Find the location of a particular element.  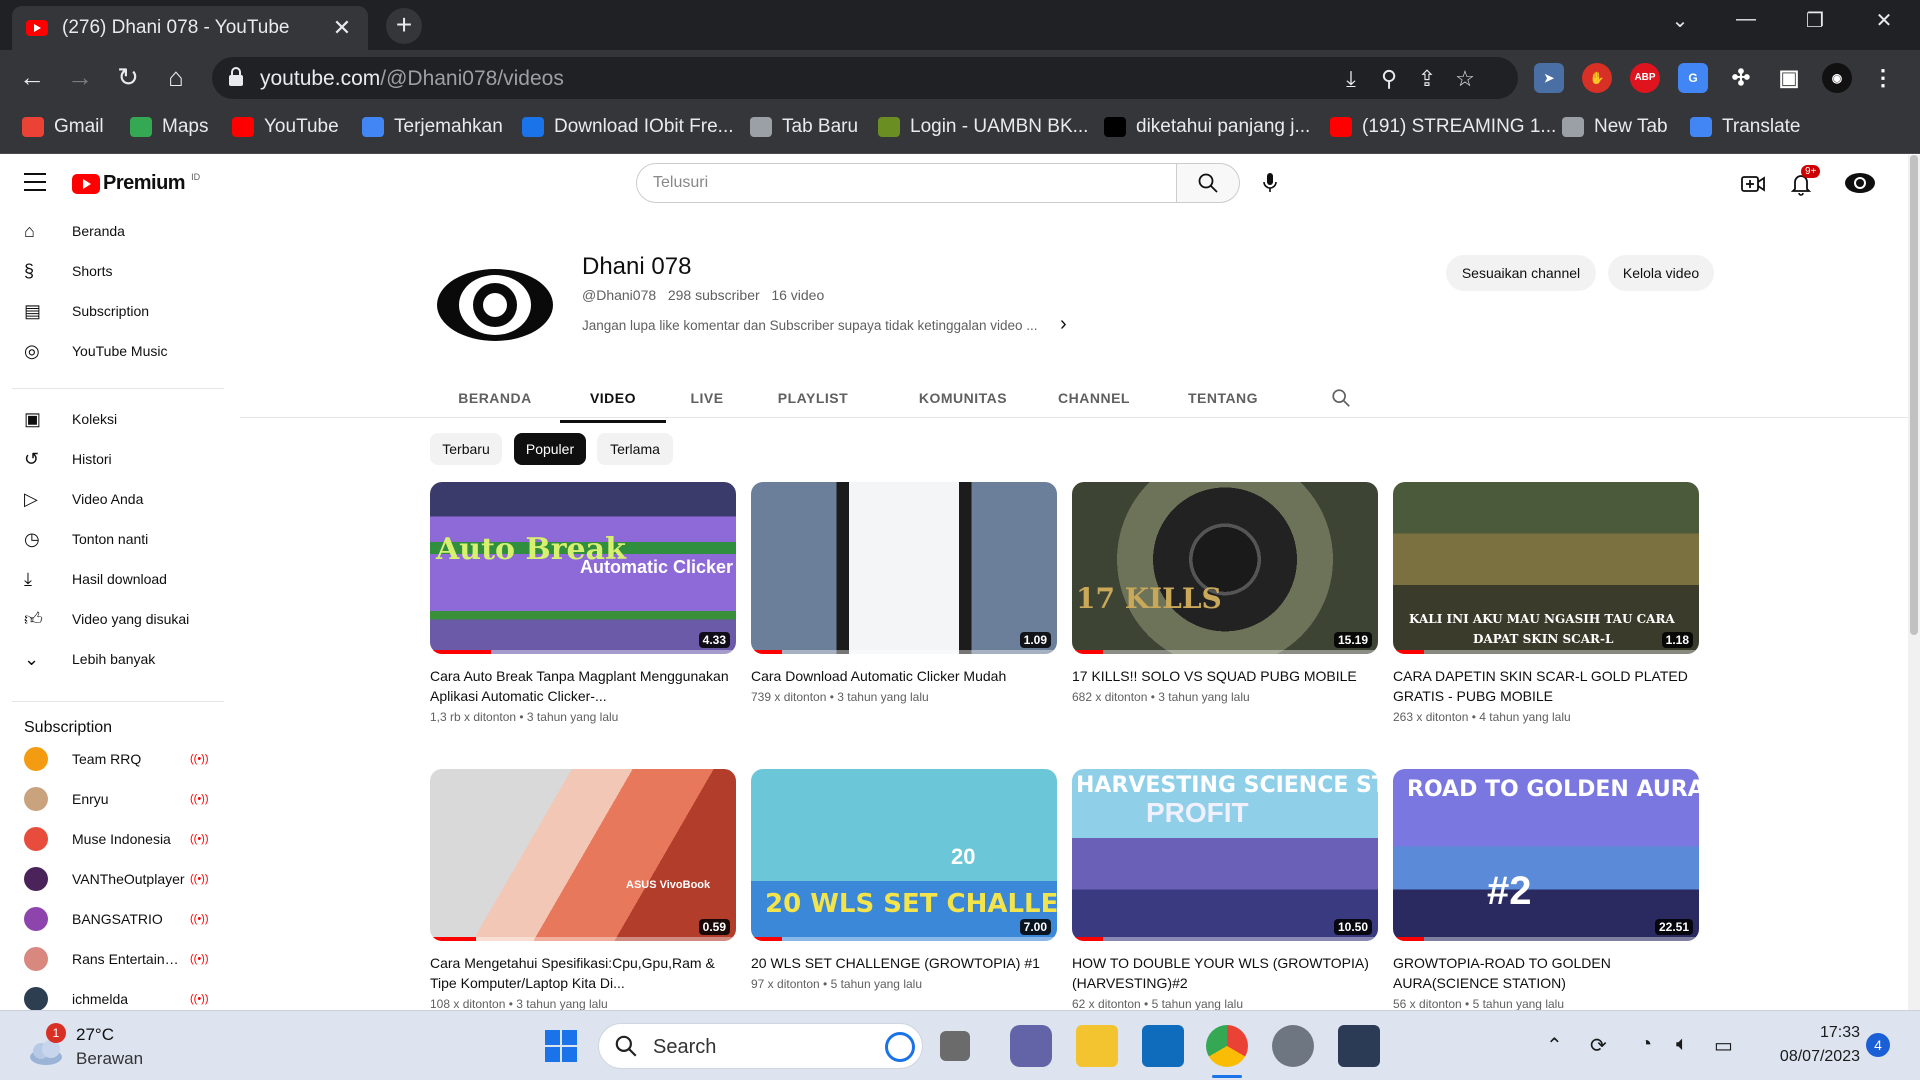

filter-chip-populer: Populer is located at coordinates (550, 449).